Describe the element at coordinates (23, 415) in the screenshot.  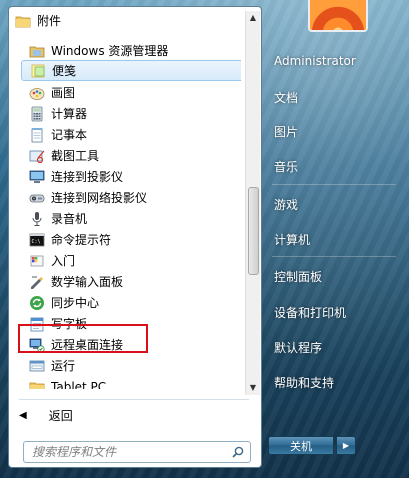
I see `back-arrow-icon: ◀` at that location.